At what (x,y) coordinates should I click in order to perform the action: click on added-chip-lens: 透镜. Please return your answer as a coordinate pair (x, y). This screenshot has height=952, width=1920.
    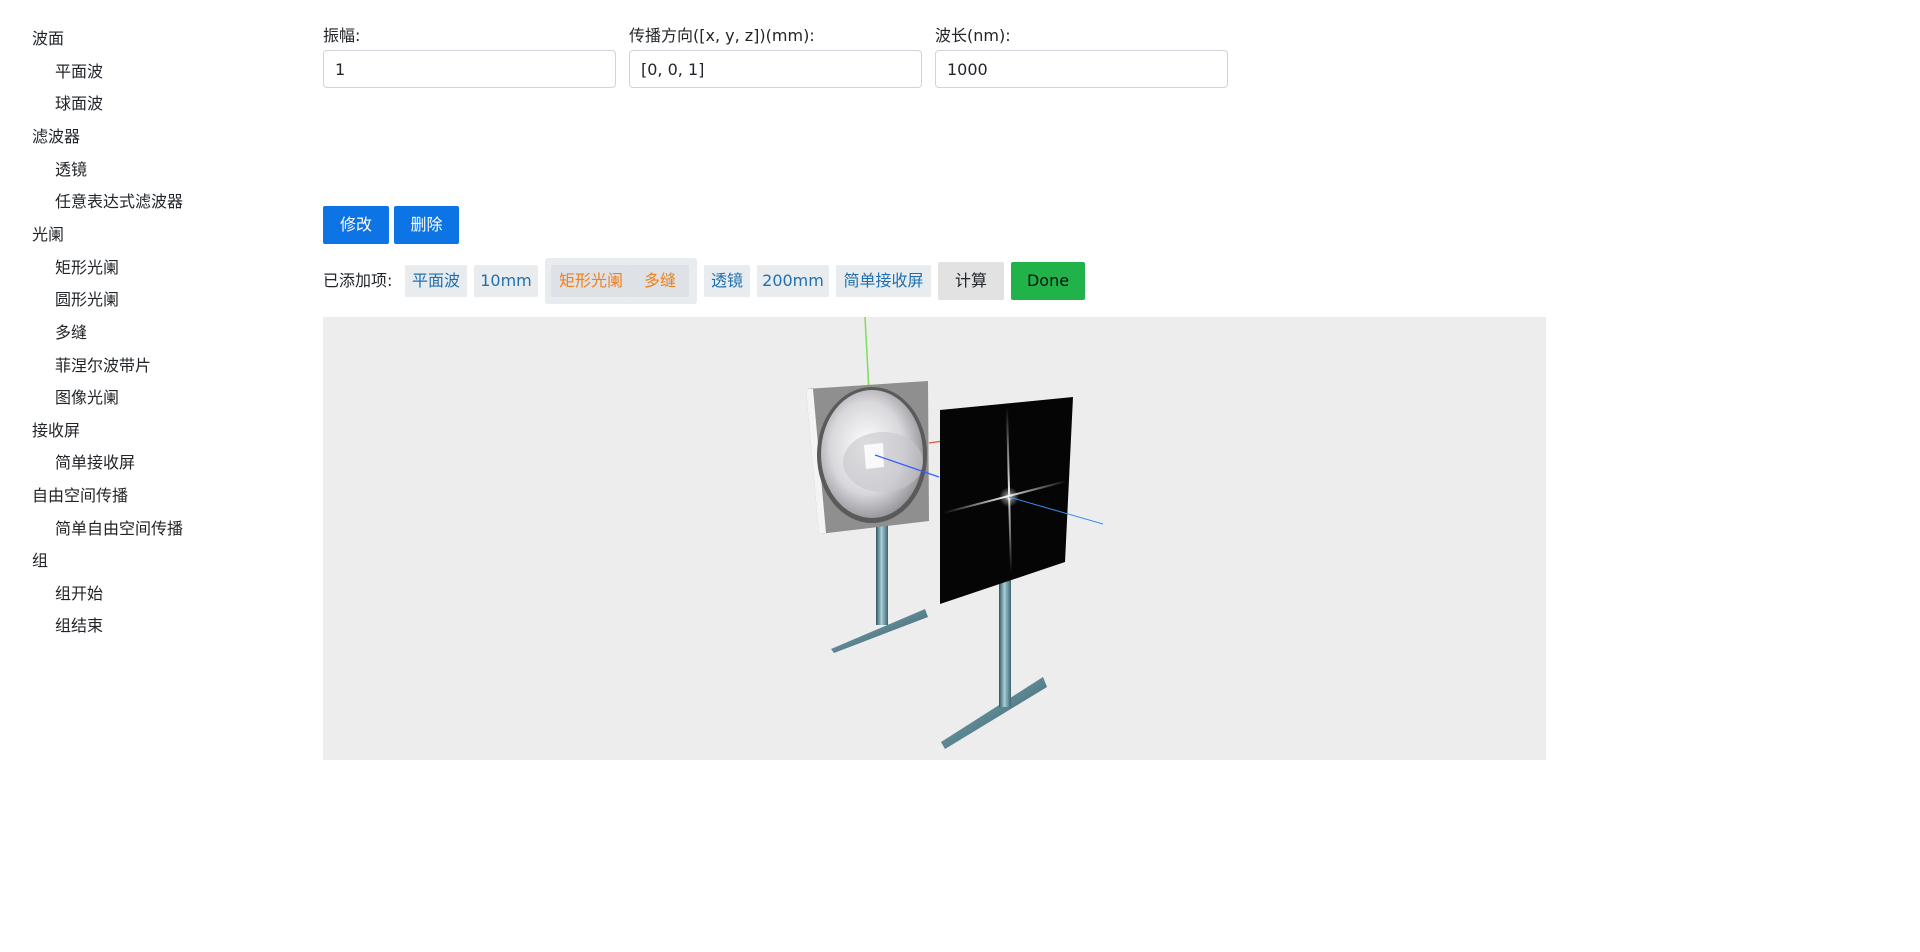
    Looking at the image, I should click on (727, 281).